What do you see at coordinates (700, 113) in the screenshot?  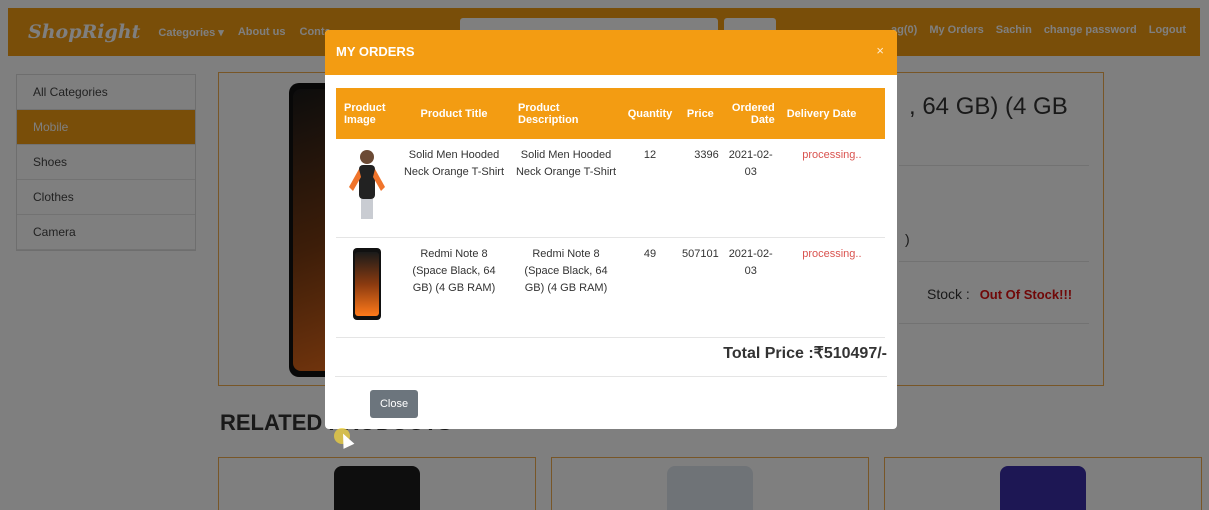 I see `header-price: Price` at bounding box center [700, 113].